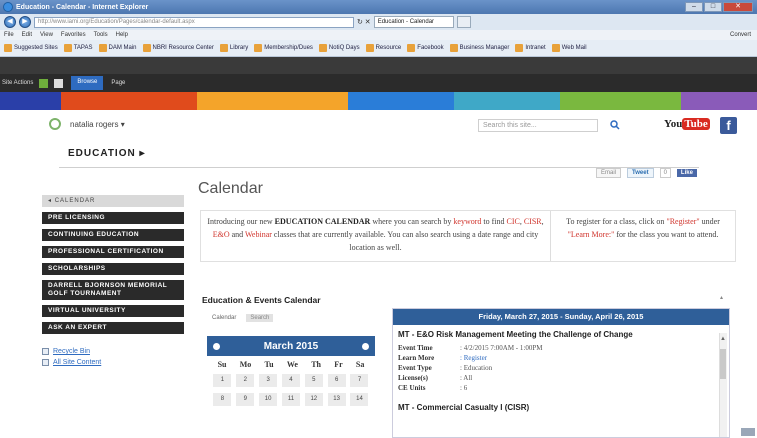 Image resolution: width=757 pixels, height=438 pixels. Describe the element at coordinates (222, 399) in the screenshot. I see `calendar-day: 8` at that location.